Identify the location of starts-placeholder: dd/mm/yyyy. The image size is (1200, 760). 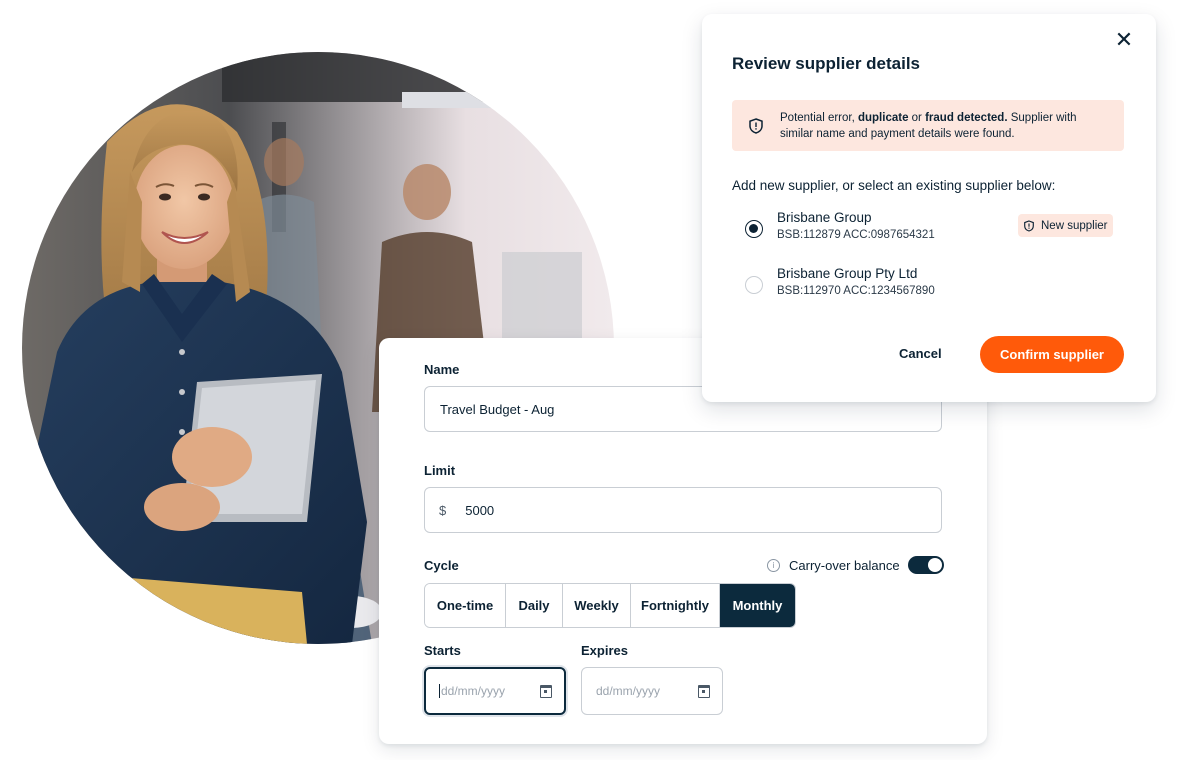
(473, 691).